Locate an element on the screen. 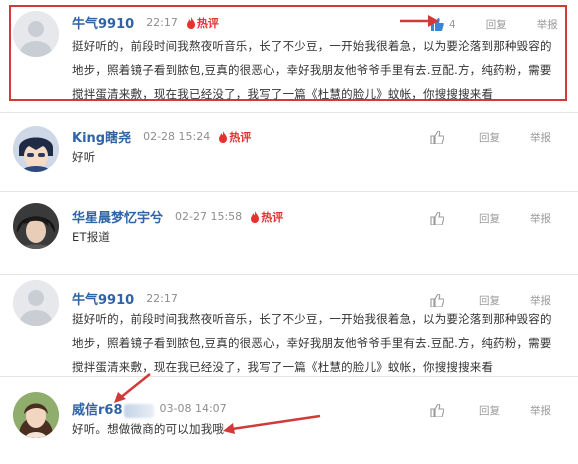 The image size is (578, 464). comment-header: 牛气9910 22:17 热评 is located at coordinates (145, 22).